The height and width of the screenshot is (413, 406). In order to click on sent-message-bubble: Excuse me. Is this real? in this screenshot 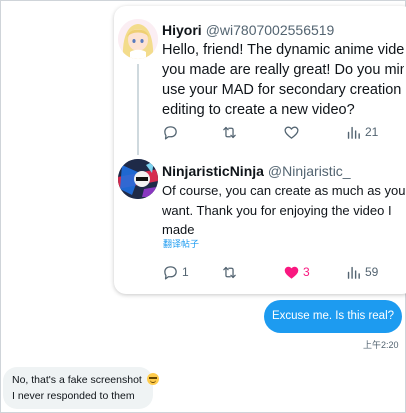, I will do `click(333, 316)`.